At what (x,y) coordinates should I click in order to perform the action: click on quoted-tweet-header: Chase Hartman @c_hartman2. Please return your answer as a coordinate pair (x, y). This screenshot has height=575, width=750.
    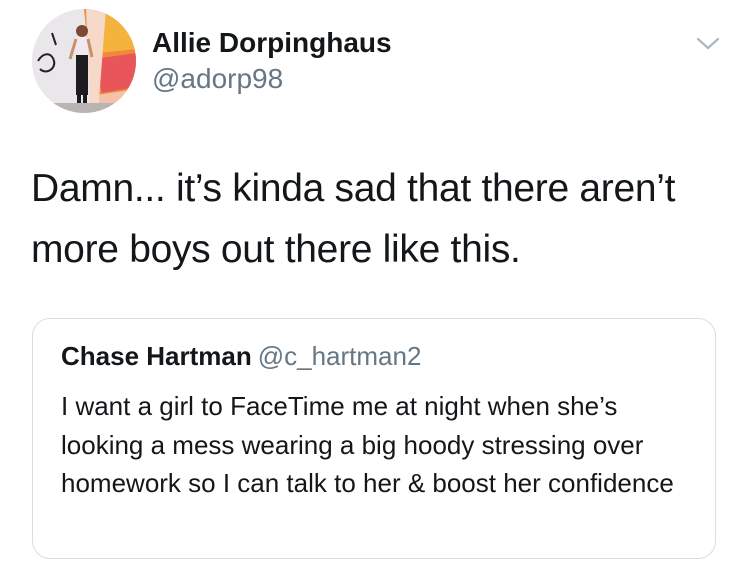
    Looking at the image, I should click on (241, 356).